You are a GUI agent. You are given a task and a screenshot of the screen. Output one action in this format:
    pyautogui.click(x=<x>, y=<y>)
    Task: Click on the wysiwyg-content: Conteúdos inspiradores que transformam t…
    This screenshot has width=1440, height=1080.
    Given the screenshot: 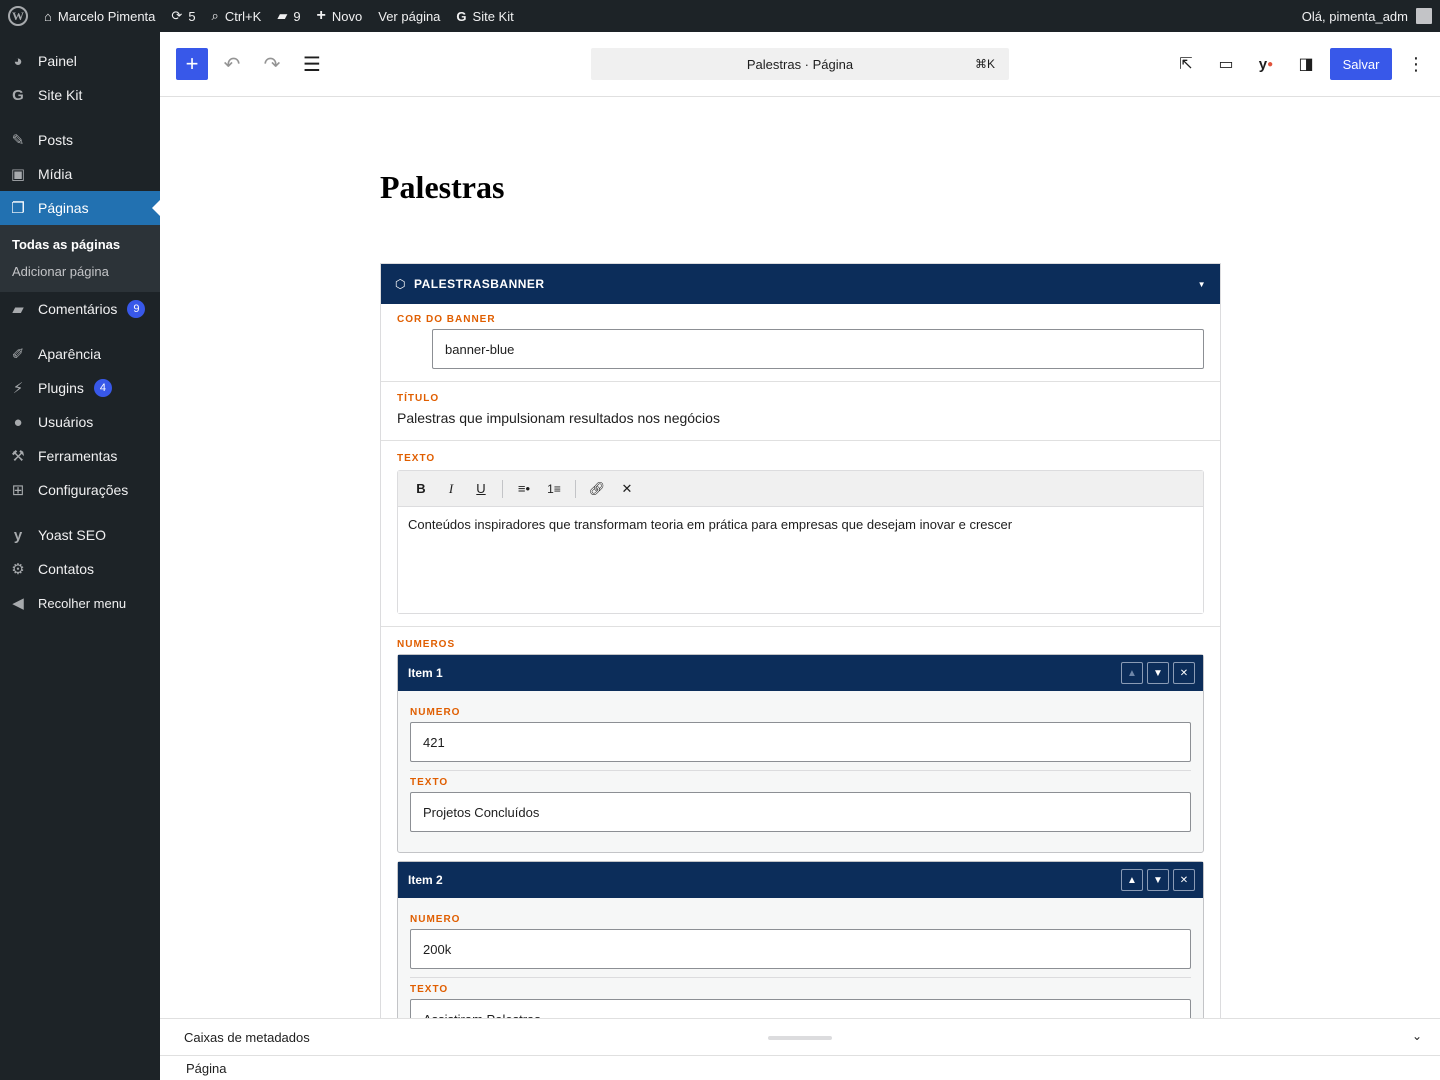 What is the action you would take?
    pyautogui.click(x=800, y=560)
    